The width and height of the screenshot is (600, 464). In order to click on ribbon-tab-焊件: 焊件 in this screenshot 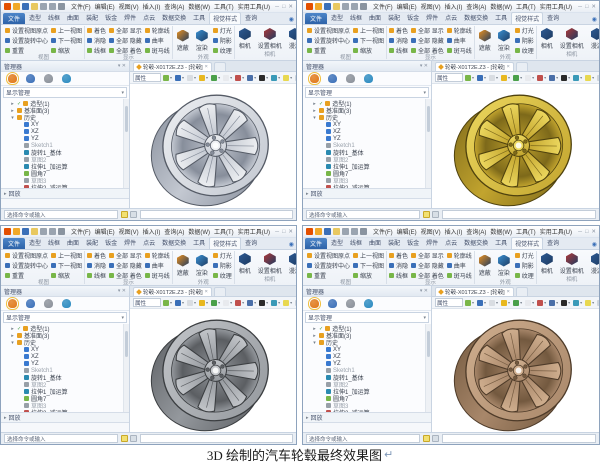, I will do `click(130, 243)`.